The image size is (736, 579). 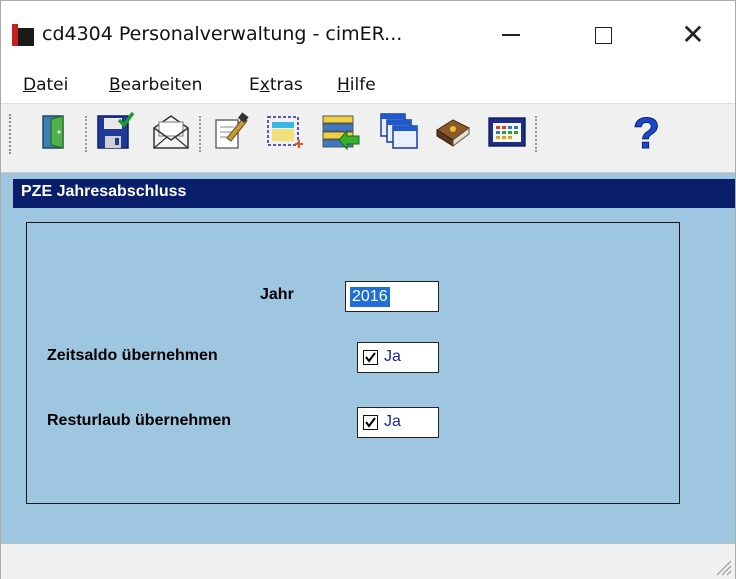 I want to click on status-bar, so click(x=368, y=561).